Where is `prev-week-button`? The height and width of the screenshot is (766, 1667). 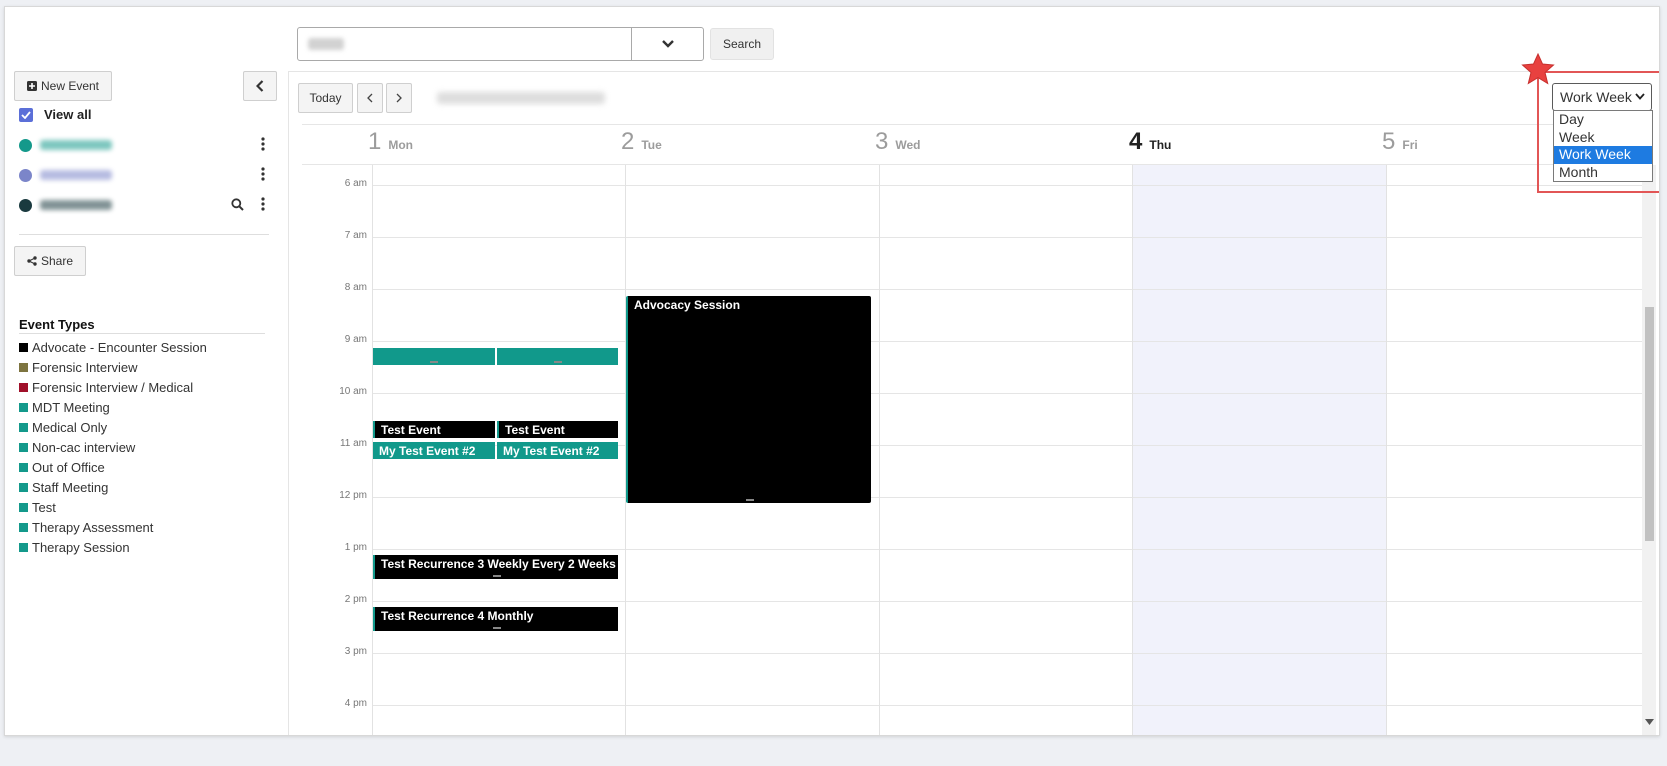
prev-week-button is located at coordinates (370, 98).